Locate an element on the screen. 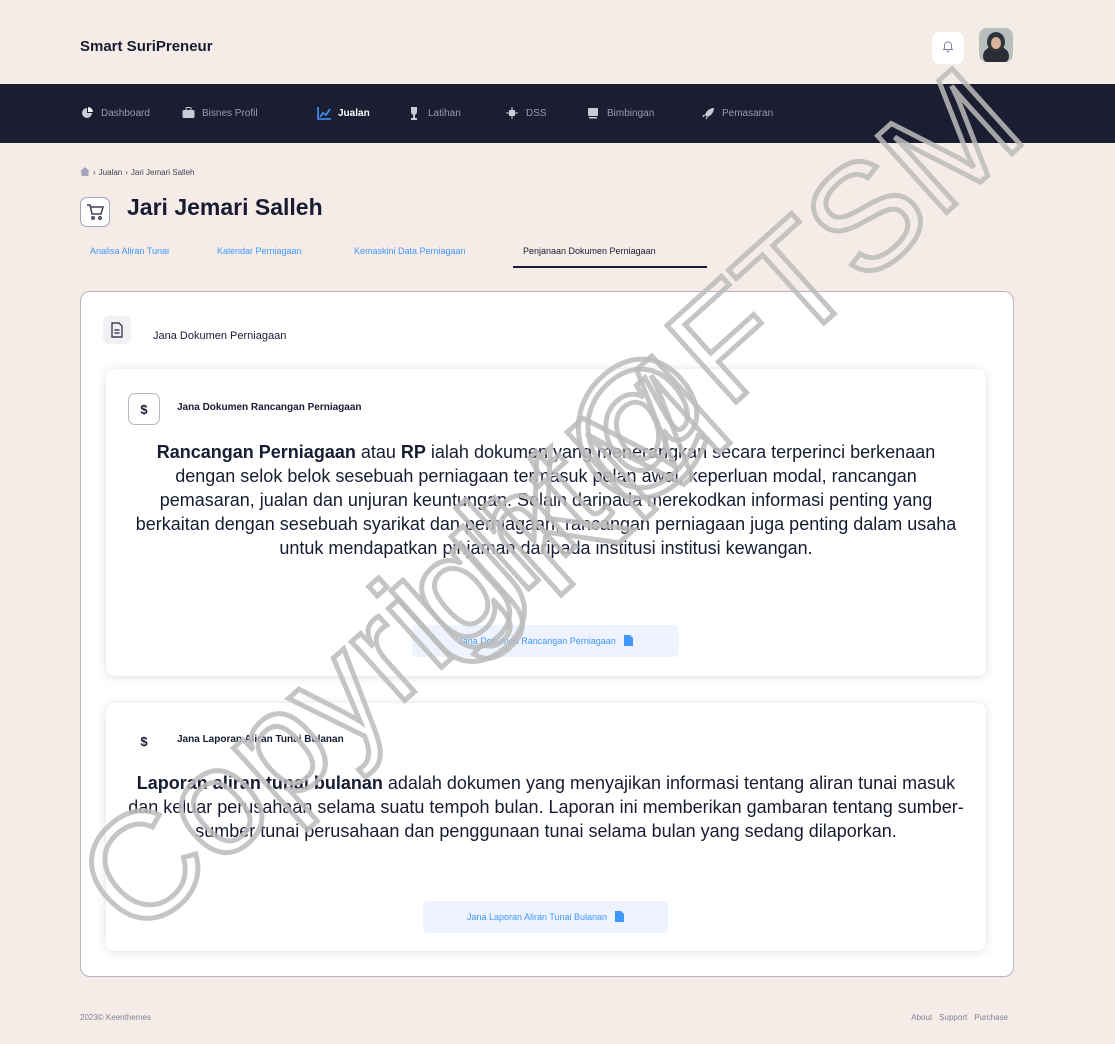  notifications-button is located at coordinates (948, 48).